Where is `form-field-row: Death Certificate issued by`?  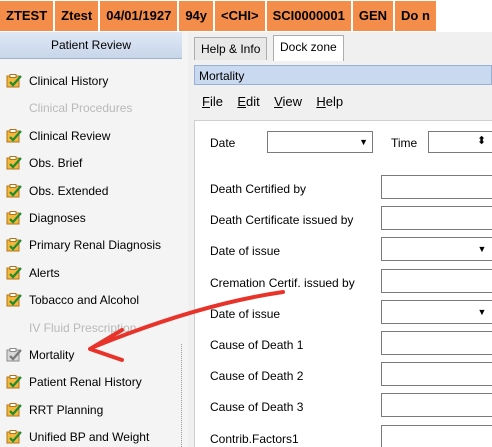 form-field-row: Death Certificate issued by is located at coordinates (343, 219).